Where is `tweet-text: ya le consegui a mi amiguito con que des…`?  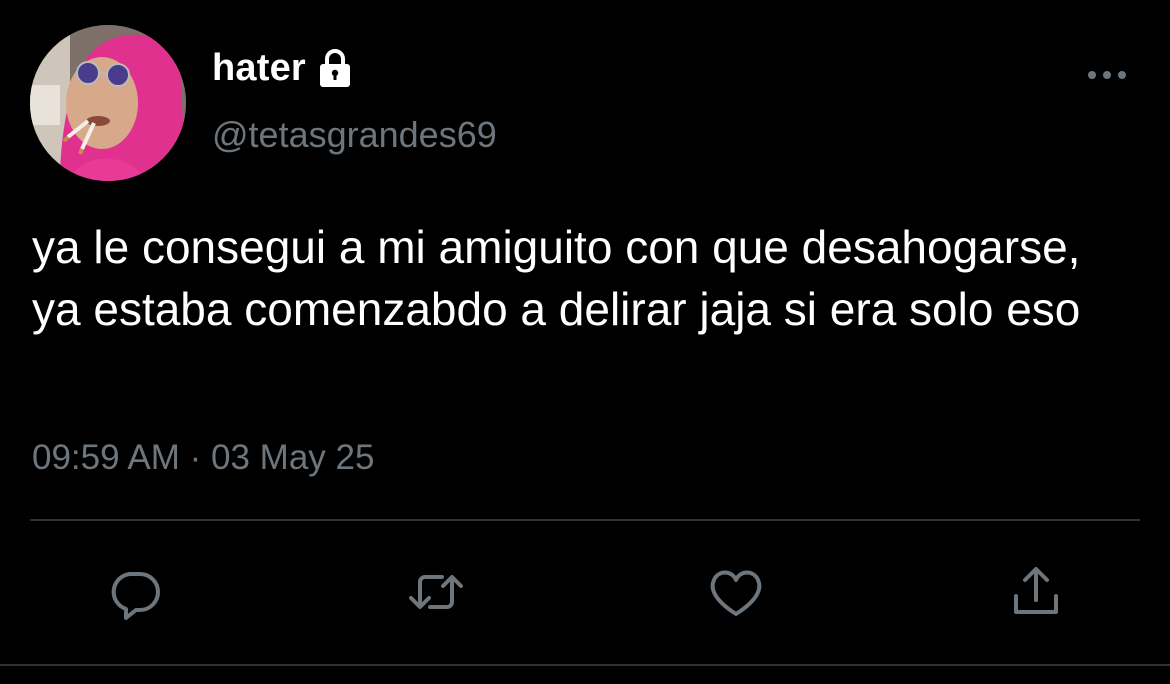 tweet-text: ya le consegui a mi amiguito con que des… is located at coordinates (556, 278).